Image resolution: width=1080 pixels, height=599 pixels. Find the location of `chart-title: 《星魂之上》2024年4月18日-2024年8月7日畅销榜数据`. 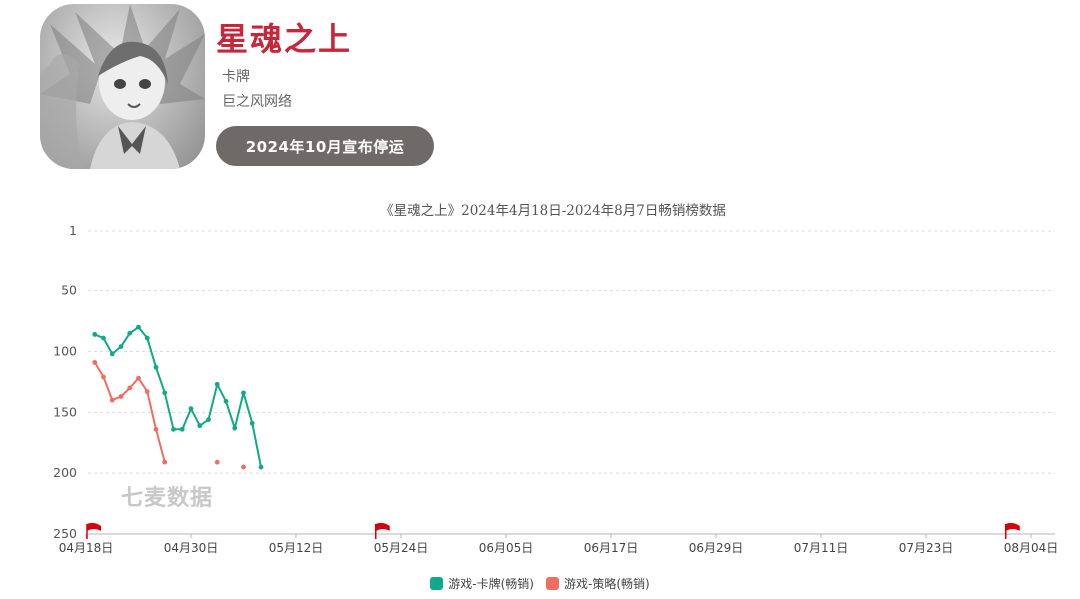

chart-title: 《星魂之上》2024年4月18日-2024年8月7日畅销榜数据 is located at coordinates (553, 210).